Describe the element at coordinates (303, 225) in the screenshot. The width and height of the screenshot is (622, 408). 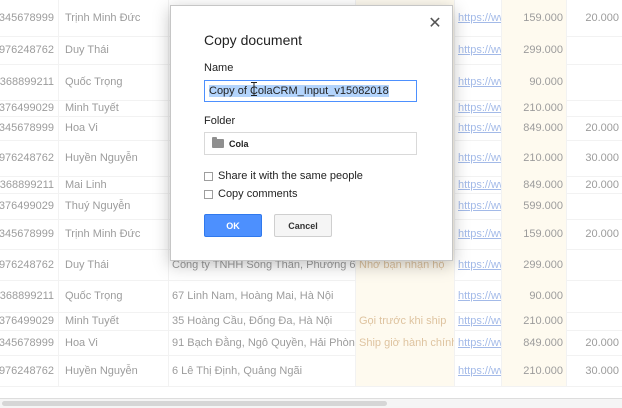
I see `cancel-button: Cancel` at that location.